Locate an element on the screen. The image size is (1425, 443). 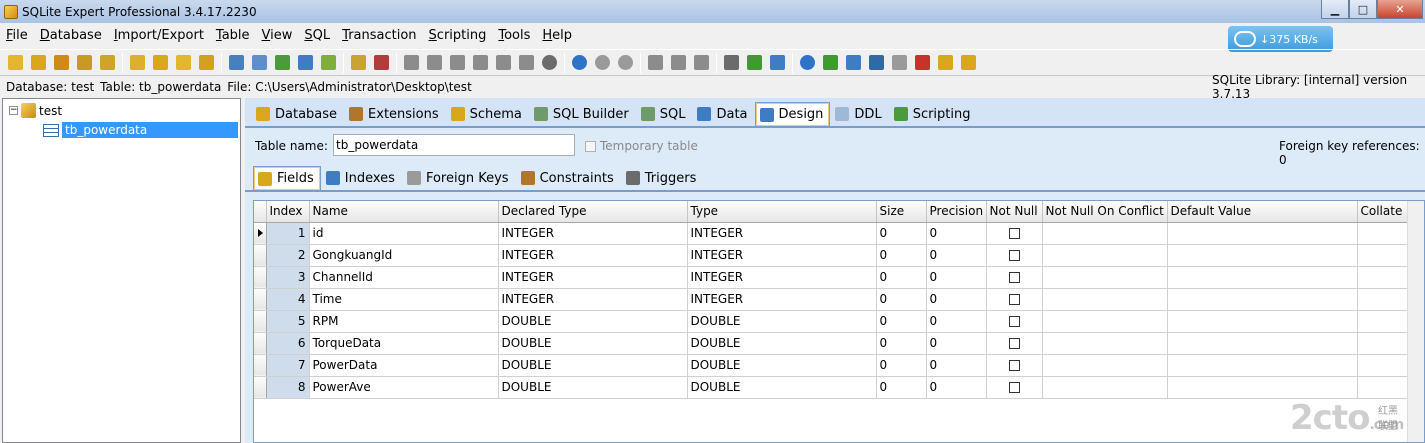
tab-design: Design is located at coordinates (792, 114).